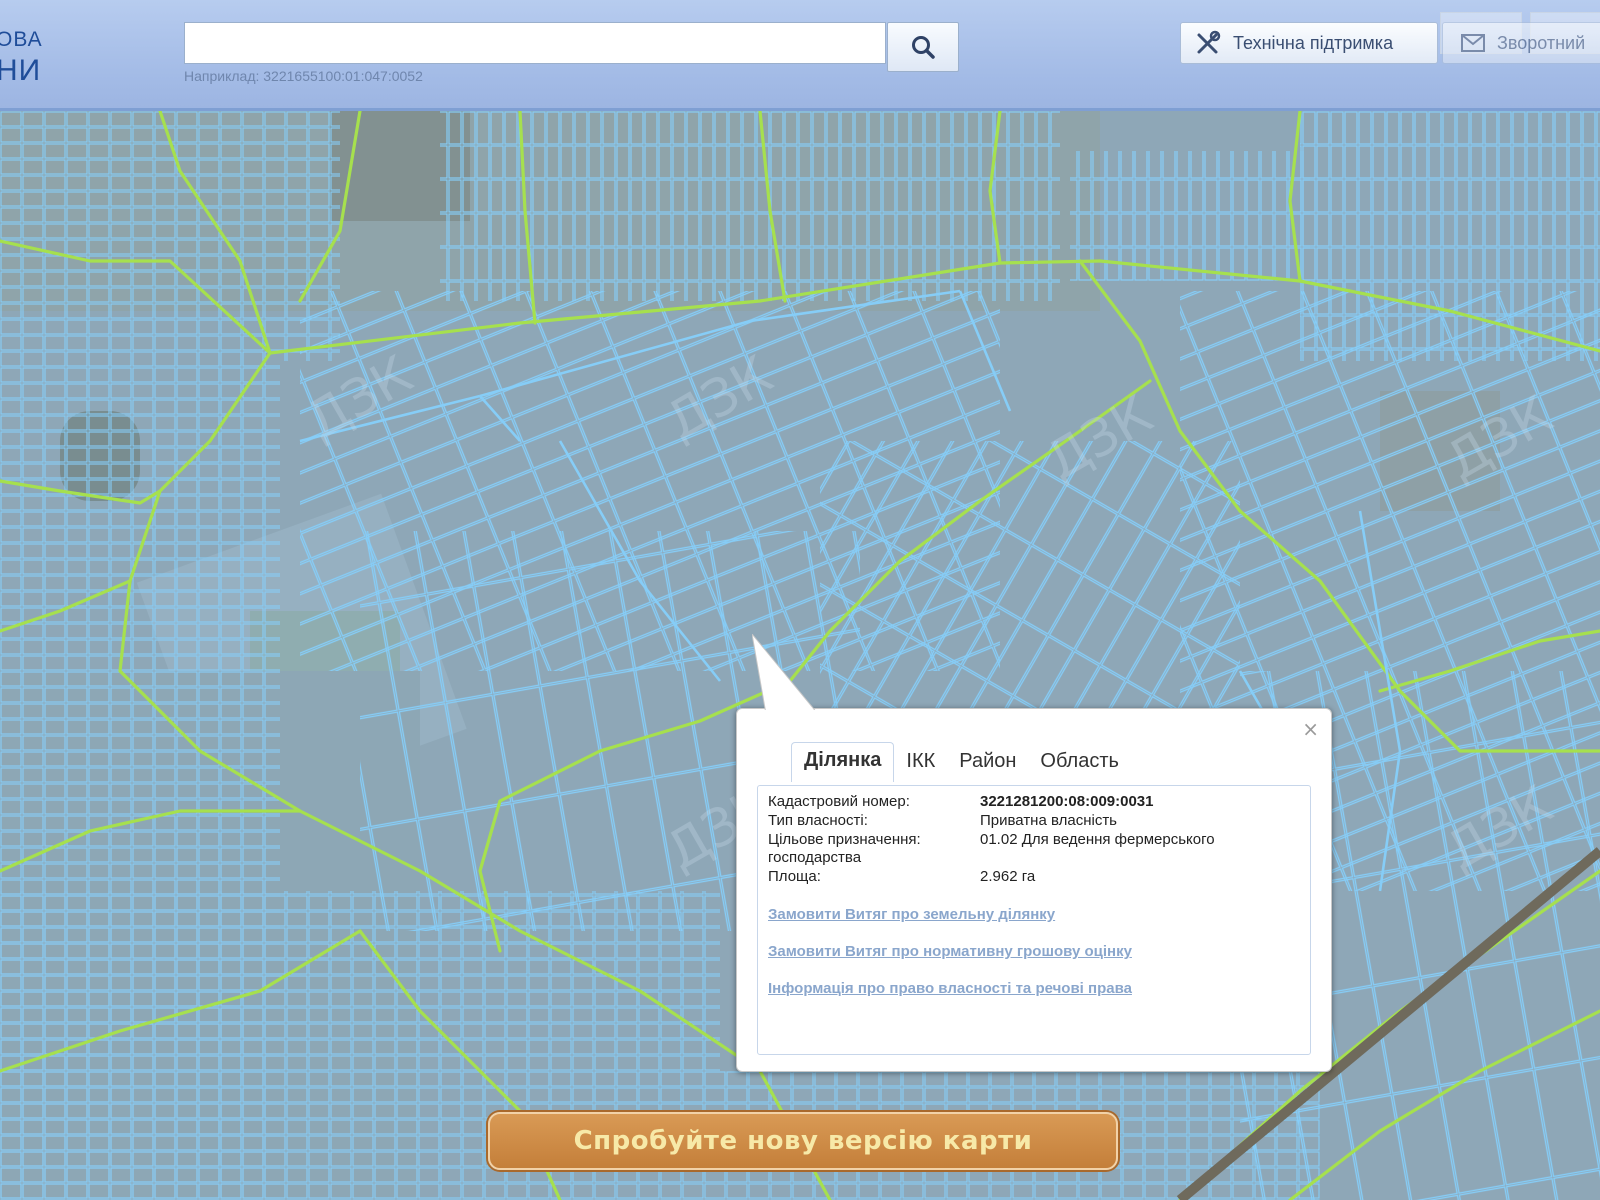  I want to click on area-value: 2.962 га, so click(1008, 876).